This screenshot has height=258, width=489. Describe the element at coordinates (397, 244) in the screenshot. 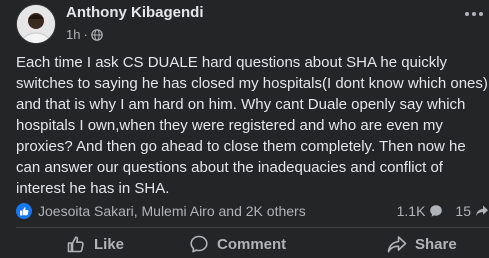

I see `share-icon` at that location.